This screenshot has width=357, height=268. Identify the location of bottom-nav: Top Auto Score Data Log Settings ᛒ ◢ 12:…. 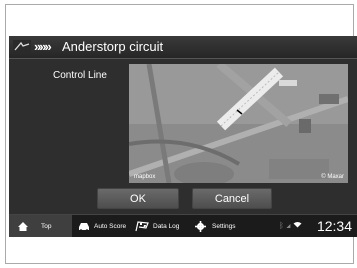
(183, 225).